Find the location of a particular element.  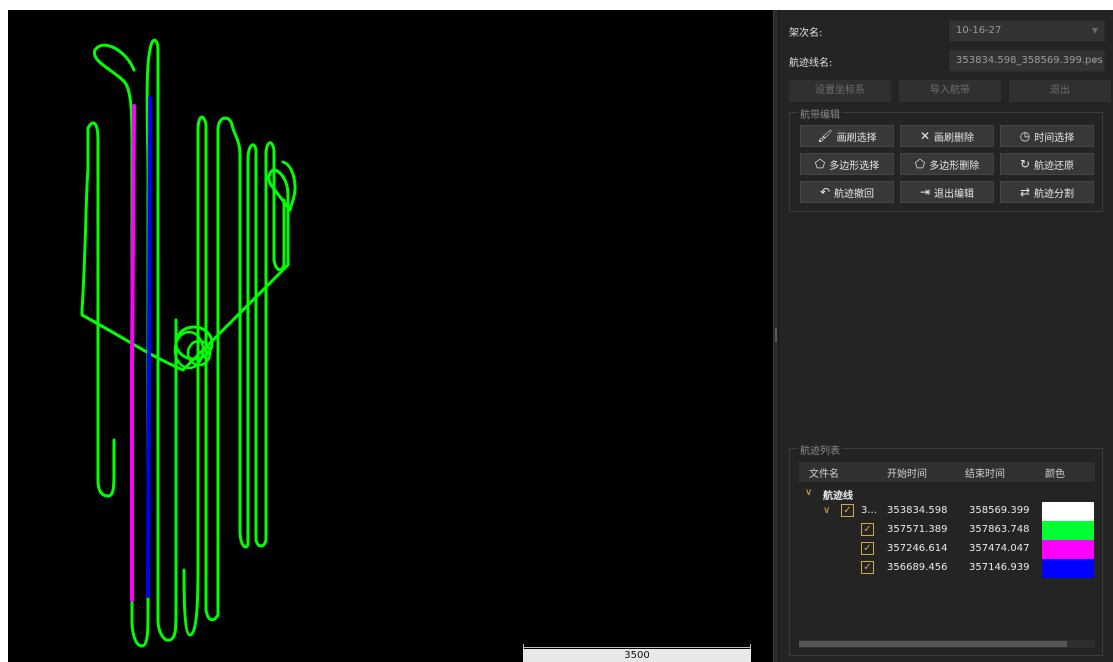

set-coordinate-button: 设置坐标系 is located at coordinates (840, 91).